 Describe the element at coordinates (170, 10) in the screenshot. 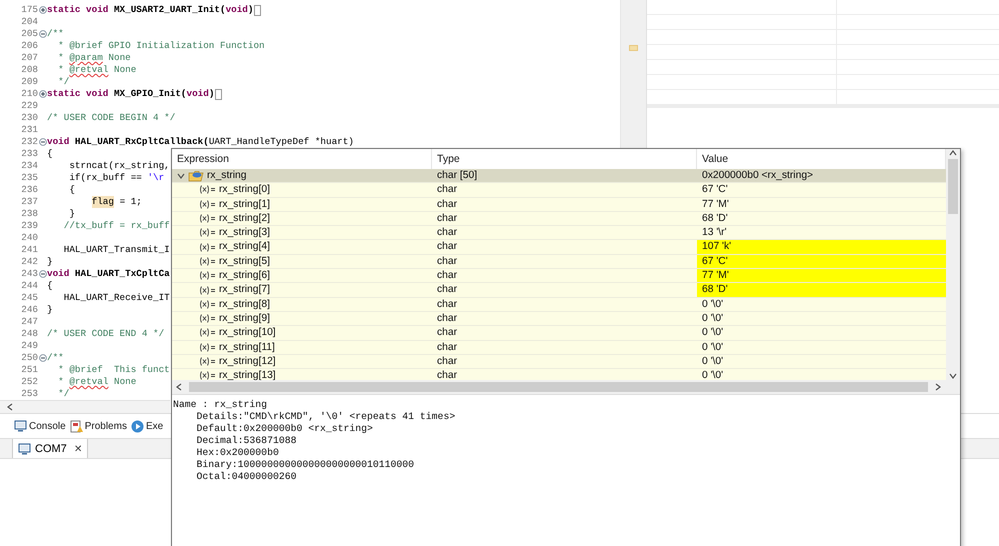

I see `code-text: MX_USART2_UART_Init(` at that location.